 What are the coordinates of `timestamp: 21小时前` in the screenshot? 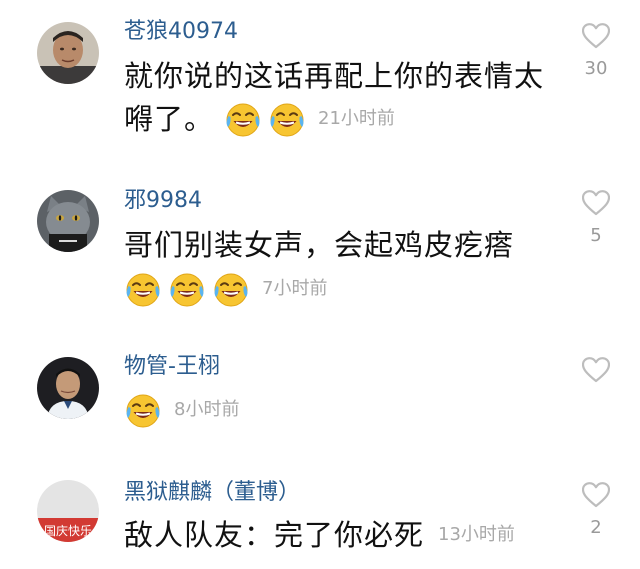 It's located at (356, 118).